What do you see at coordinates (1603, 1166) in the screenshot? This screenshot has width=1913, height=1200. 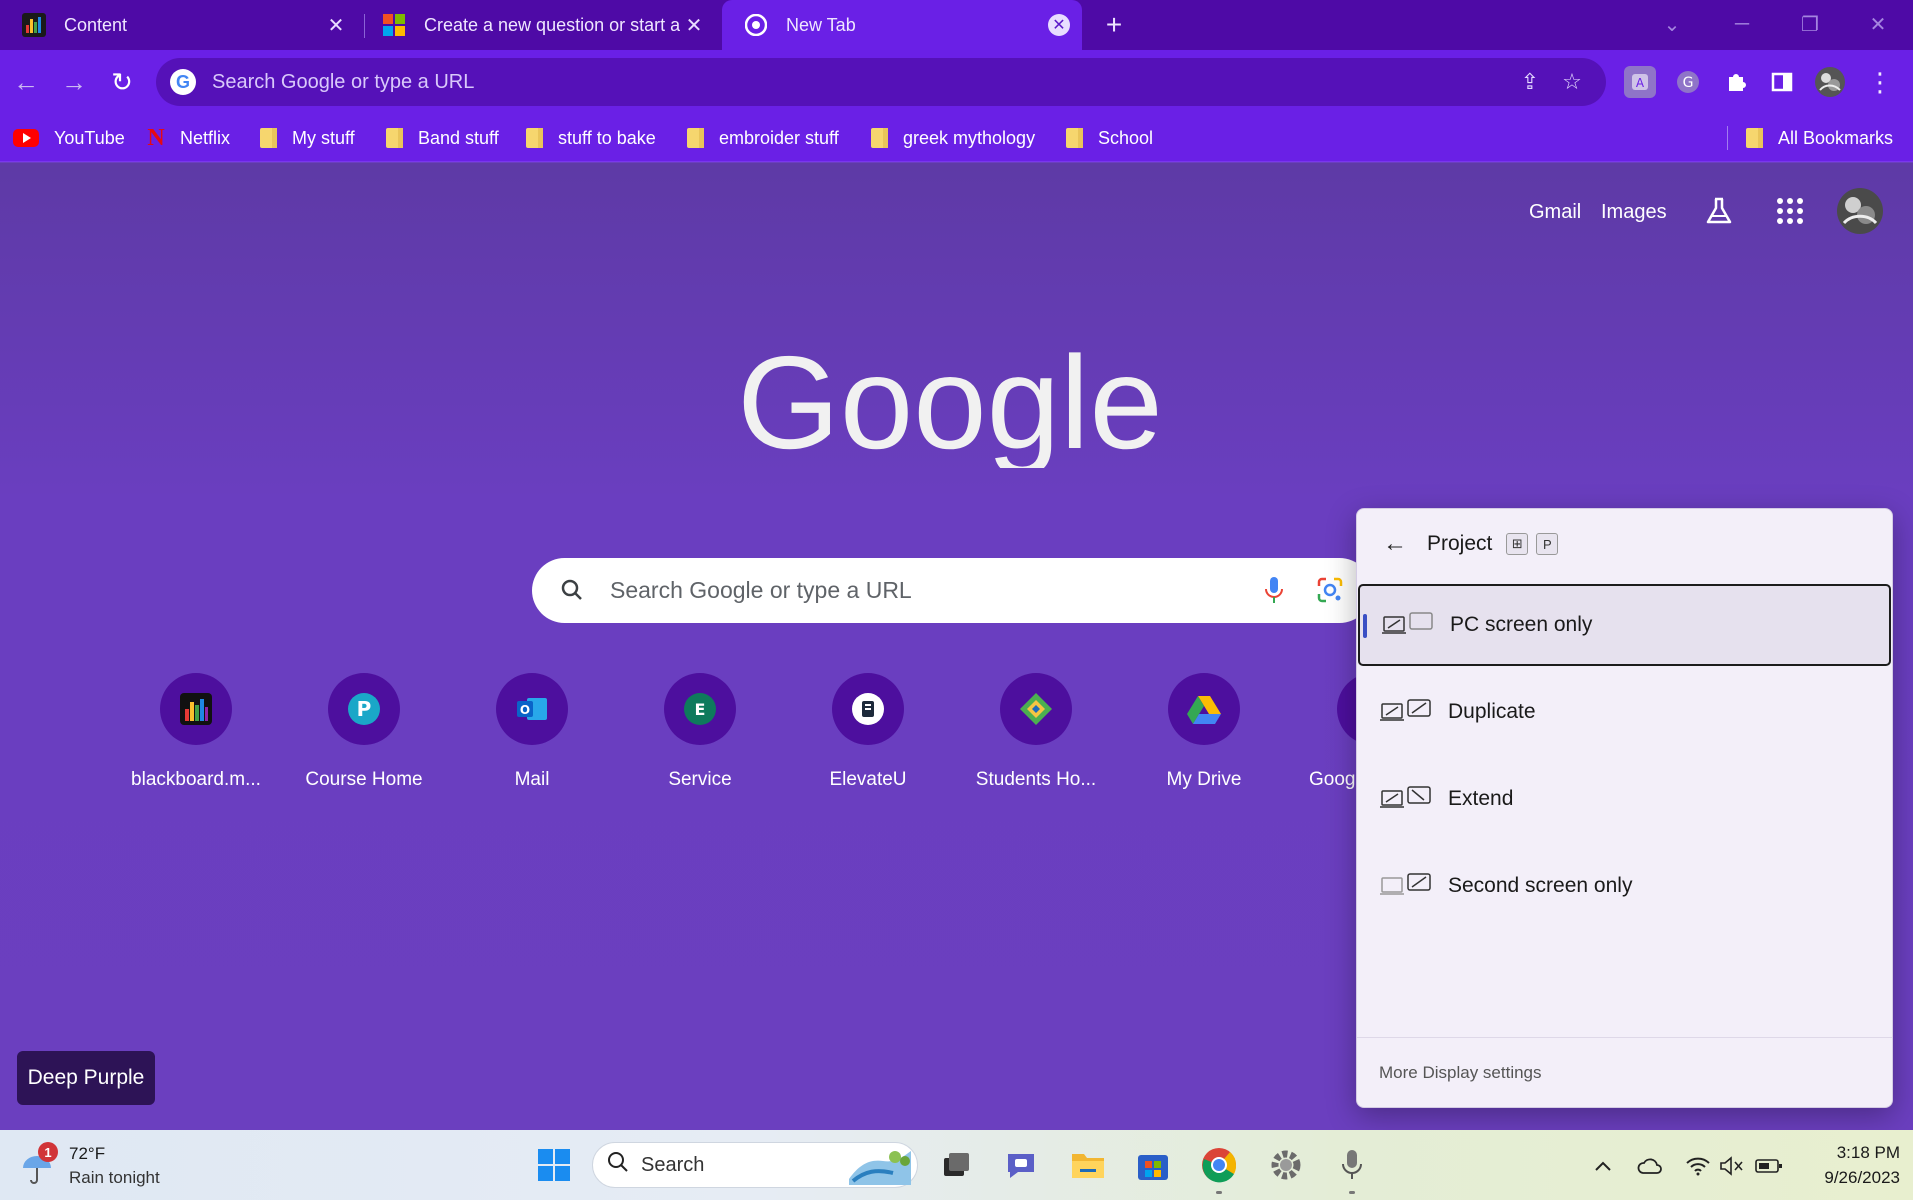 I see `show-hidden-icons-chevron-icon` at bounding box center [1603, 1166].